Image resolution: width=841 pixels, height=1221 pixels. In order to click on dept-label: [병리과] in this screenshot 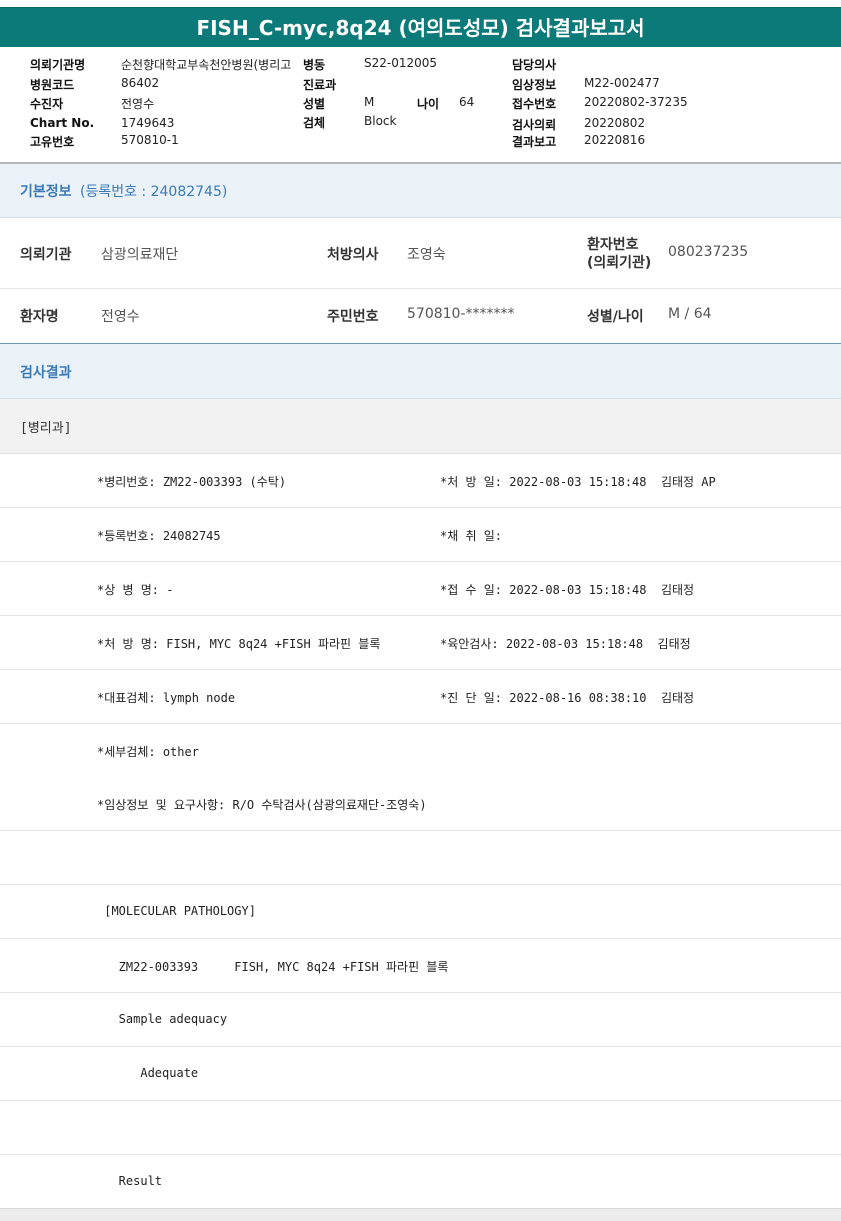, I will do `click(46, 428)`.